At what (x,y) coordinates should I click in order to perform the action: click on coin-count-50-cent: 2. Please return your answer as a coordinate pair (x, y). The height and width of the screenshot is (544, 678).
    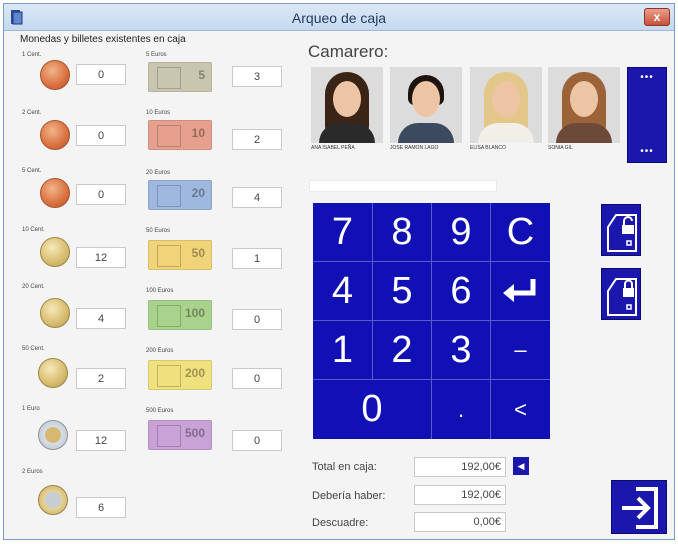
    Looking at the image, I should click on (101, 378).